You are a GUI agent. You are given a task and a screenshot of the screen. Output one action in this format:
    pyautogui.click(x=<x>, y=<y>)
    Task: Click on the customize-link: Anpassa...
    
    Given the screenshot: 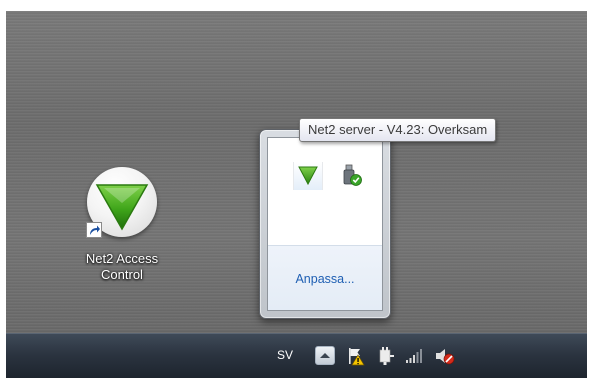 What is the action you would take?
    pyautogui.click(x=325, y=279)
    